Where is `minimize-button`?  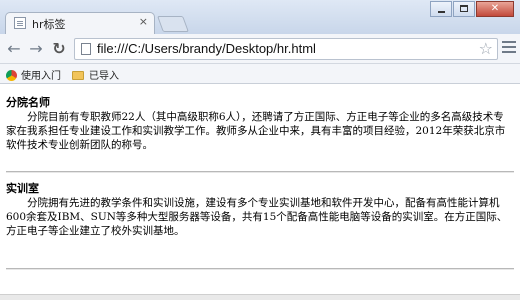
minimize-button is located at coordinates (441, 9).